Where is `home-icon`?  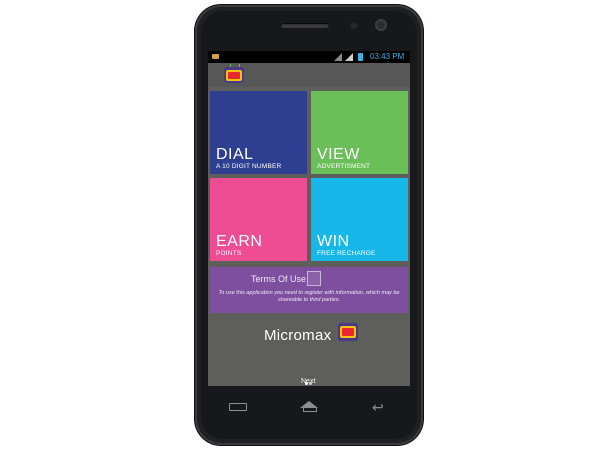
home-icon is located at coordinates (309, 406).